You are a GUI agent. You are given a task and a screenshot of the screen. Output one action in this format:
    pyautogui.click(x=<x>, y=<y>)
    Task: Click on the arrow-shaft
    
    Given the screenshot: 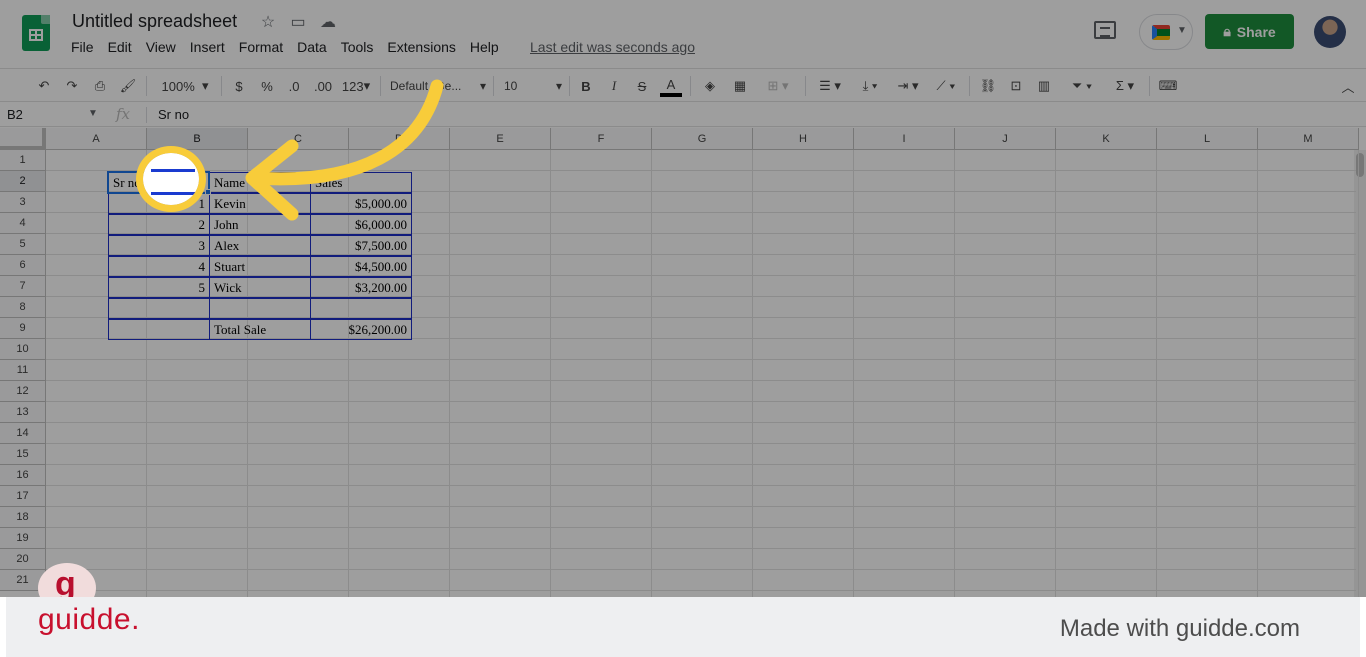 What is the action you would take?
    pyautogui.click(x=346, y=132)
    